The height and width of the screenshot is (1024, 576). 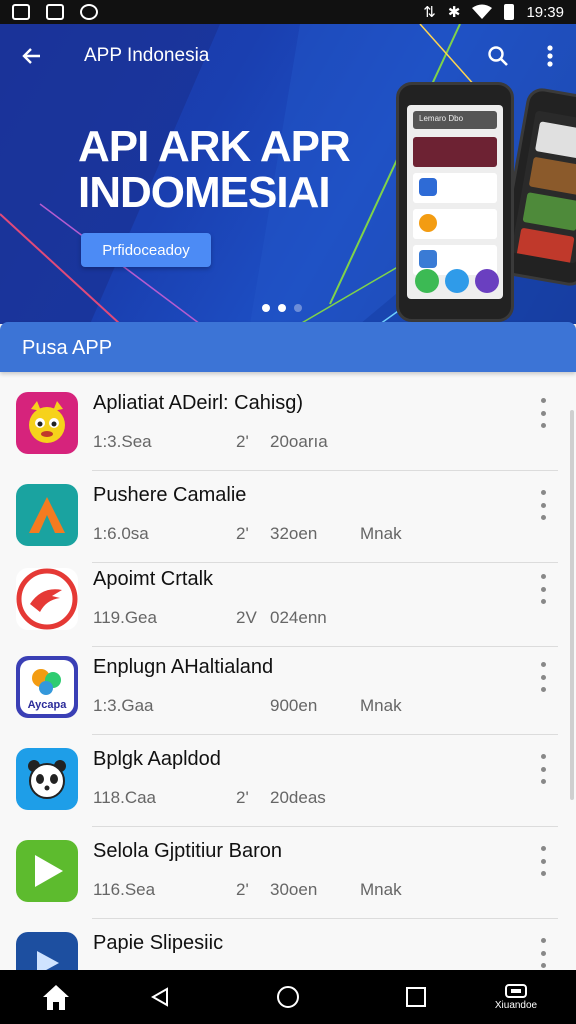 I want to click on battery-icon, so click(x=509, y=12).